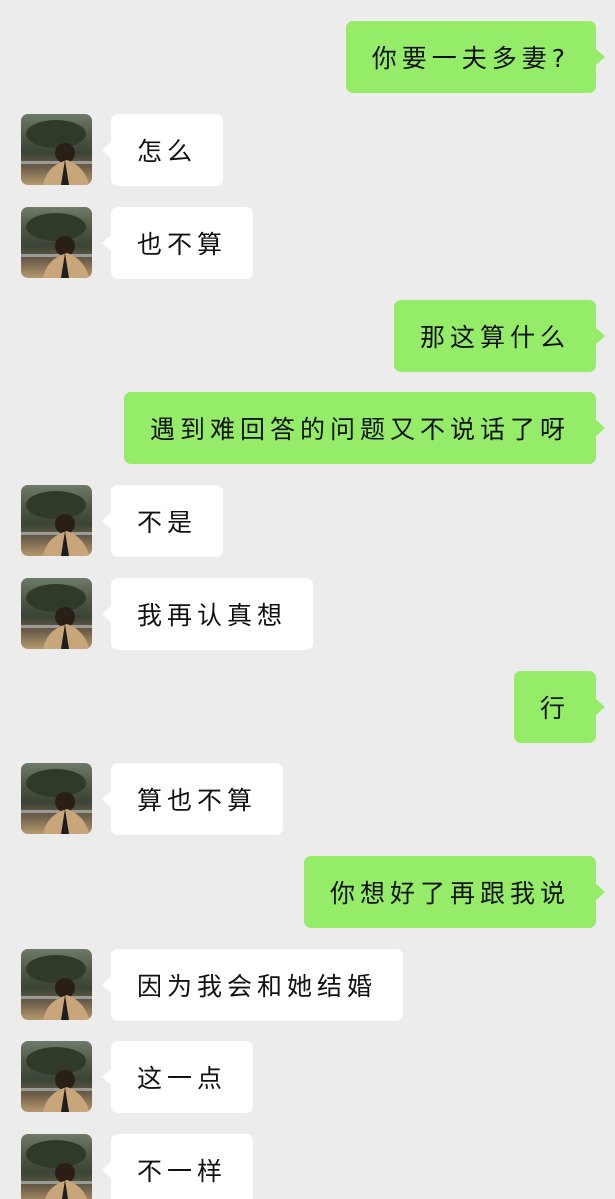 This screenshot has width=615, height=1199. I want to click on message-received: 因为我会和她结婚, so click(307, 985).